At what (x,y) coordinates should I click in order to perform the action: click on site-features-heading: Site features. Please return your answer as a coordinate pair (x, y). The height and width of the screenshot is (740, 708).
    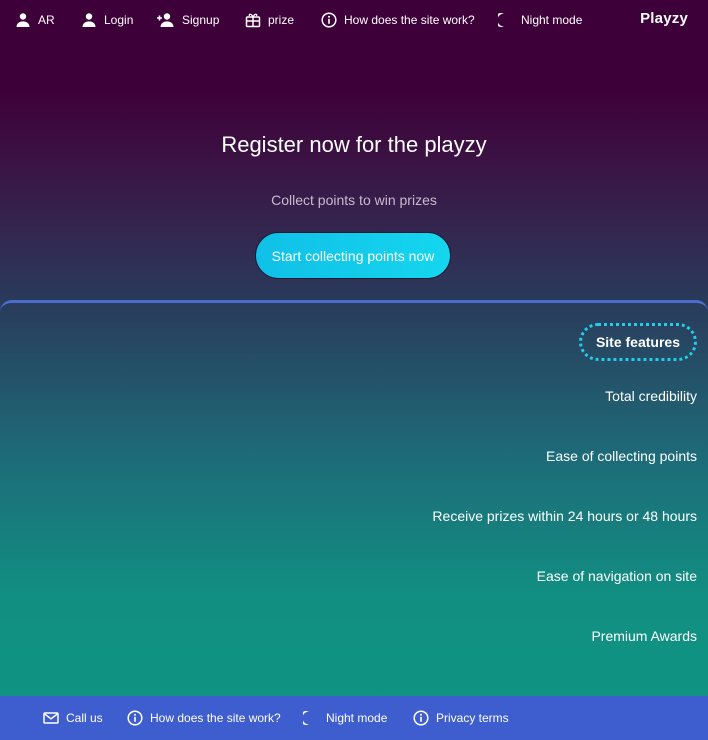
    Looking at the image, I should click on (637, 342).